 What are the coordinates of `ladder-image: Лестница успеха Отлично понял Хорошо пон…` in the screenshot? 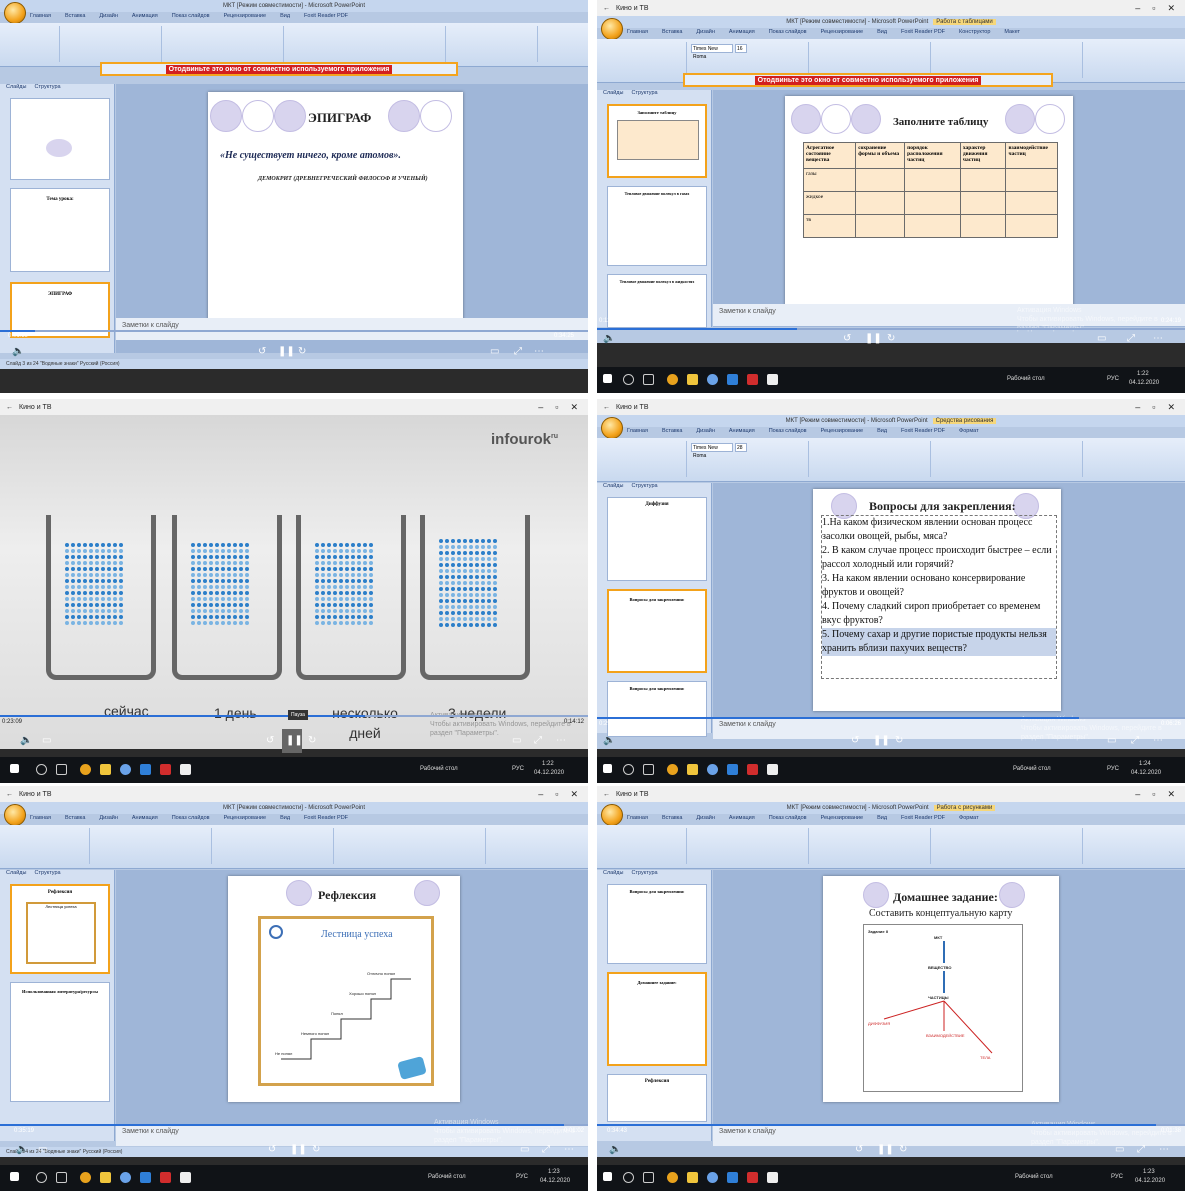 It's located at (346, 1001).